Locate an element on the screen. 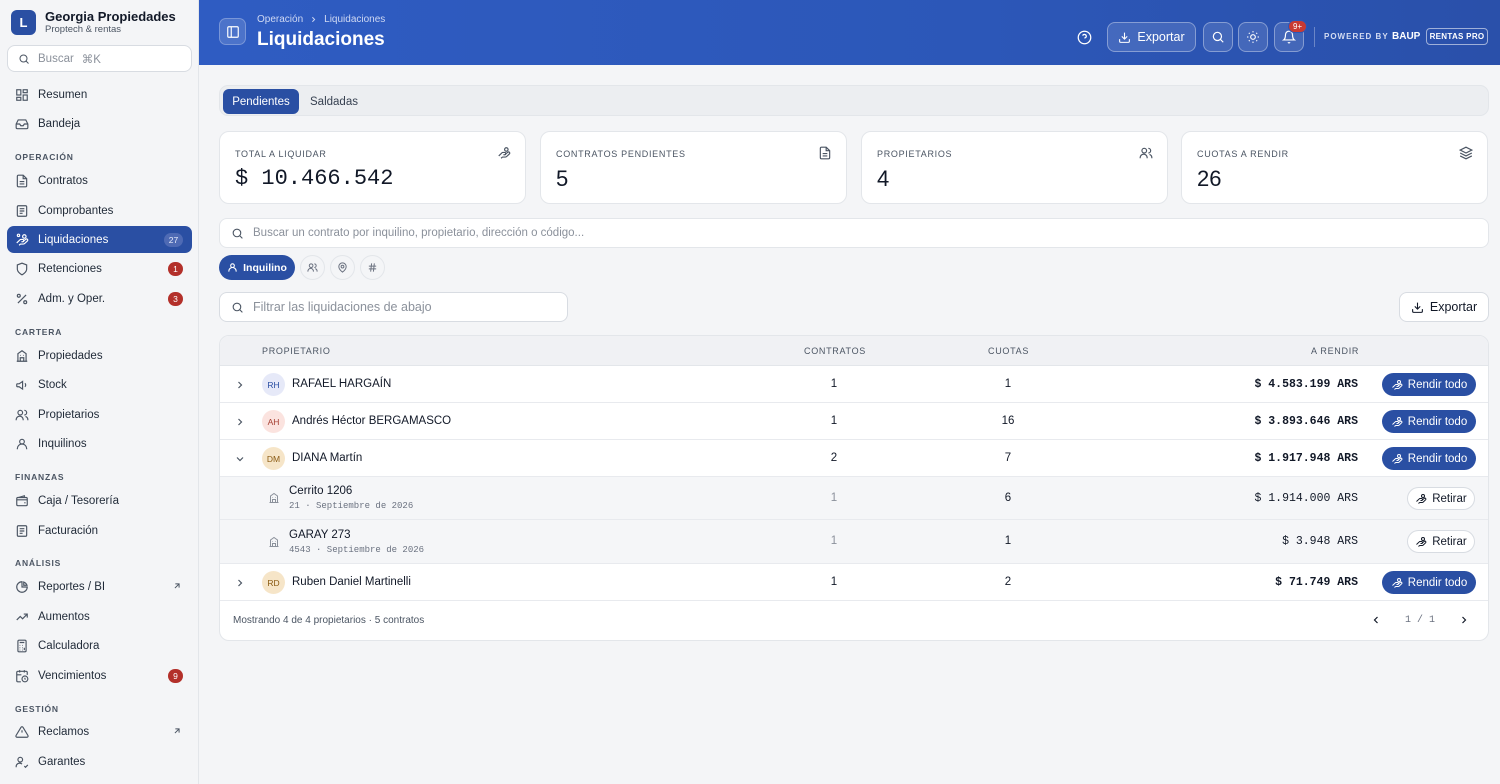 Image resolution: width=1500 pixels, height=784 pixels. chip-propietario is located at coordinates (312, 267).